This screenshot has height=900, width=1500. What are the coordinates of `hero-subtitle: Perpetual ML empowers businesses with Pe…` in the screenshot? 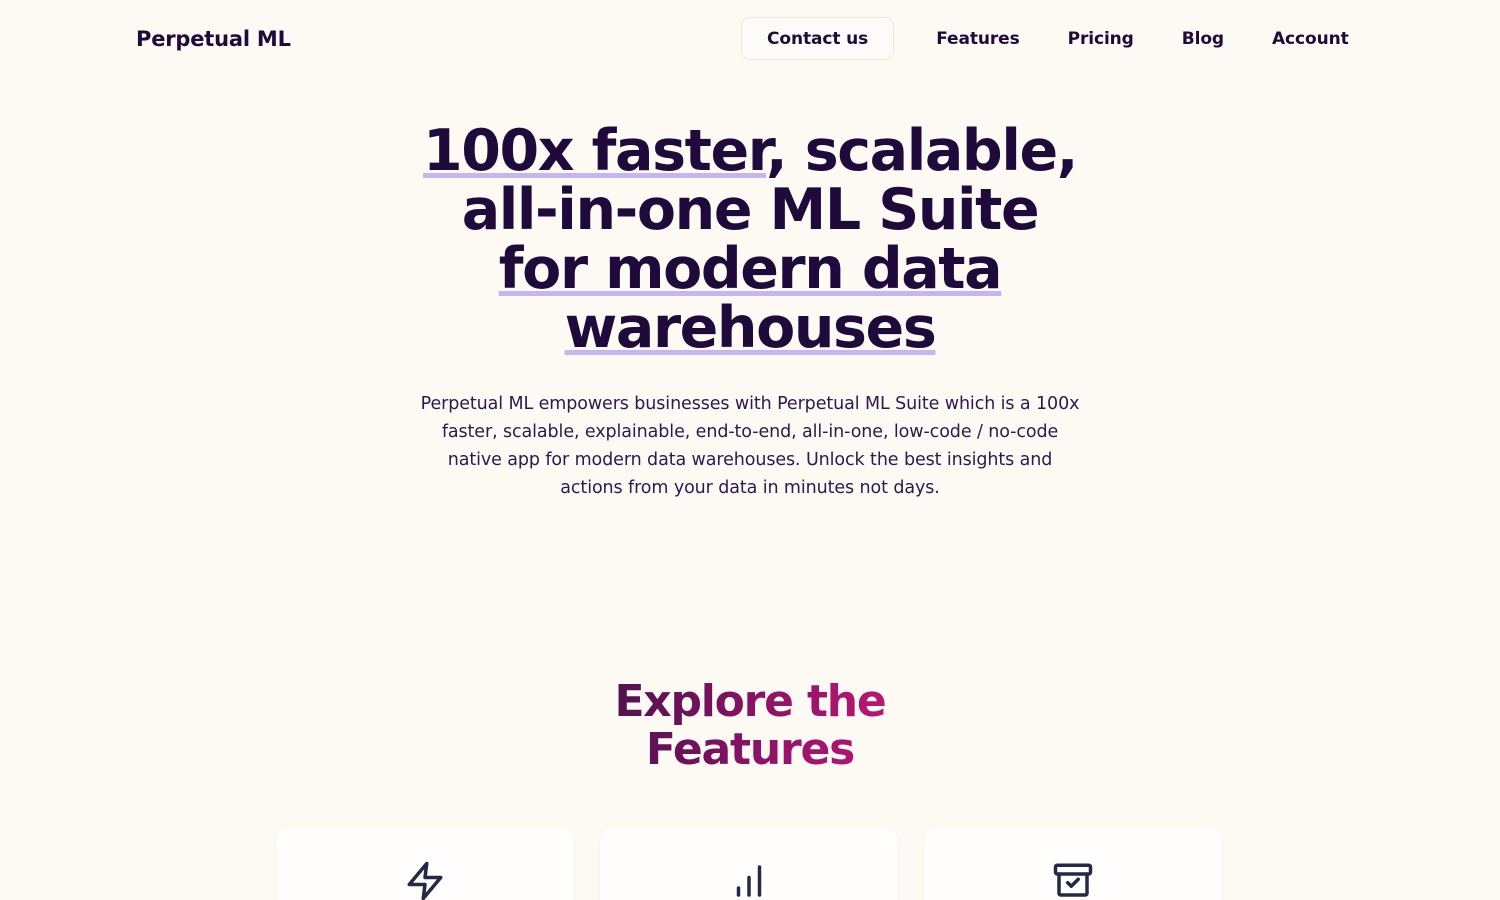 It's located at (750, 446).